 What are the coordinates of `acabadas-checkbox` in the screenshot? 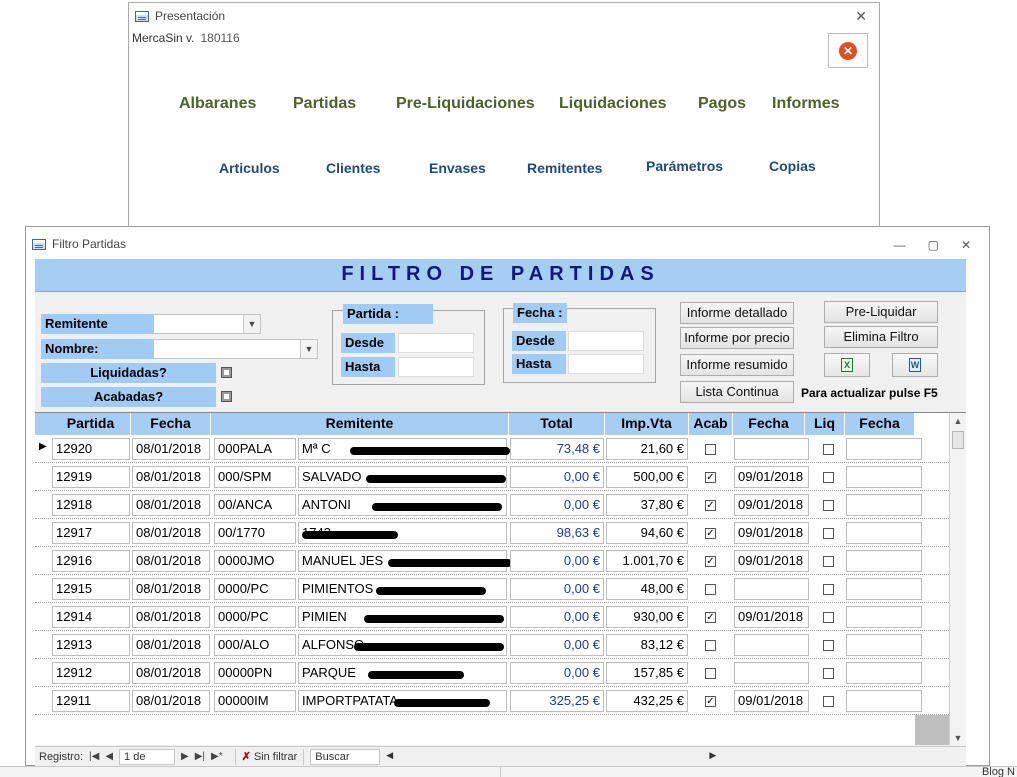 It's located at (226, 396).